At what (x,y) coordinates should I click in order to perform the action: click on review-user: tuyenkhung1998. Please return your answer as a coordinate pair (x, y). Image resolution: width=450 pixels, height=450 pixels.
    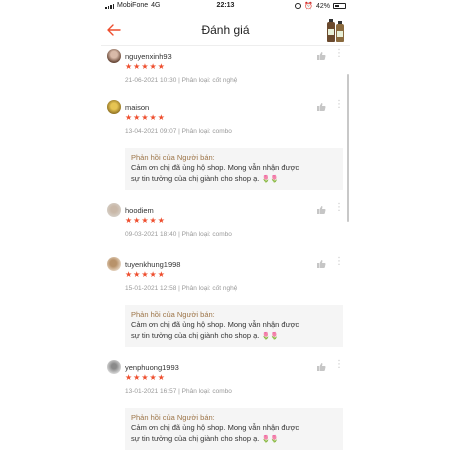
    Looking at the image, I should click on (143, 264).